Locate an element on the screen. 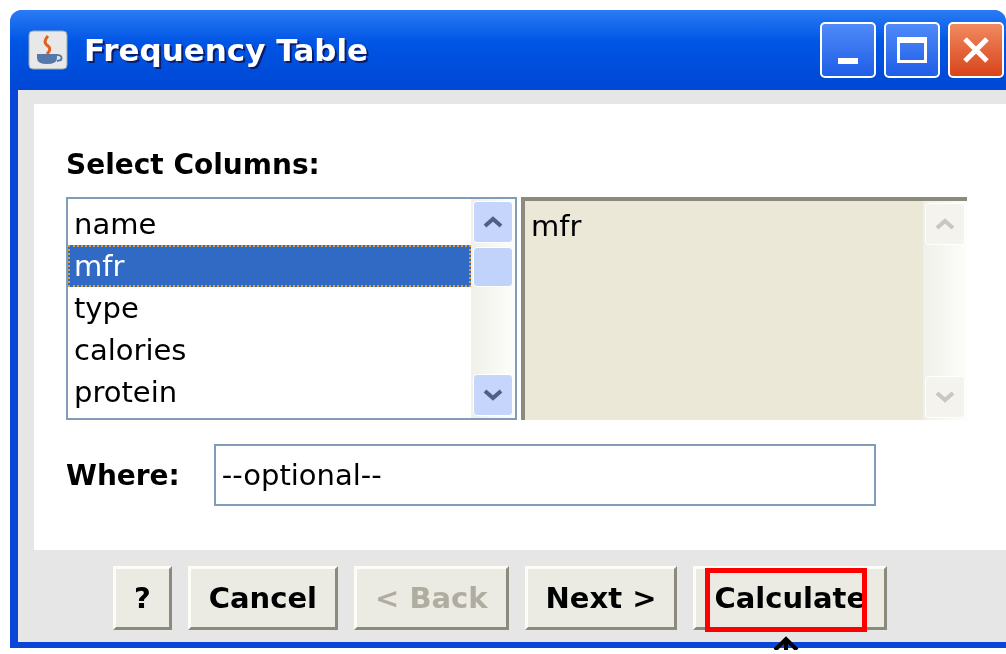 The height and width of the screenshot is (654, 1006). list-item: type is located at coordinates (269, 308).